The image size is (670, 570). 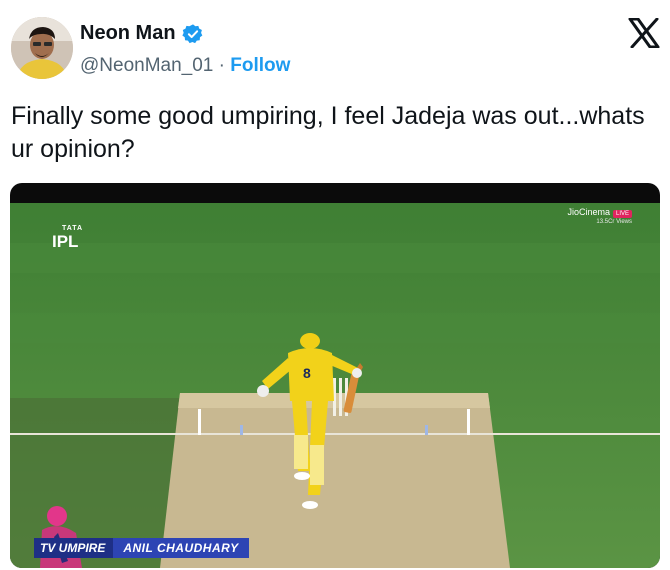 What do you see at coordinates (128, 33) in the screenshot?
I see `display-name: Neon Man` at bounding box center [128, 33].